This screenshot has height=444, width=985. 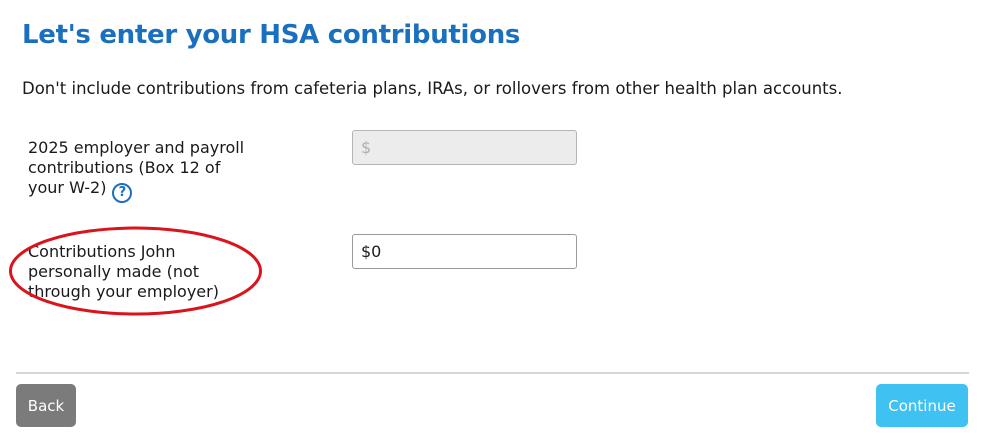 I want to click on continue-button: Continue, so click(x=922, y=405).